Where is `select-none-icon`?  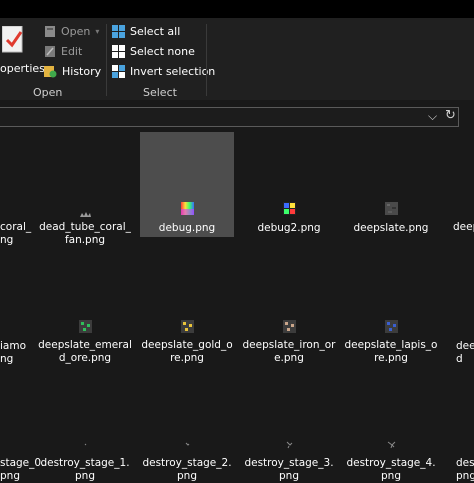 select-none-icon is located at coordinates (118, 51).